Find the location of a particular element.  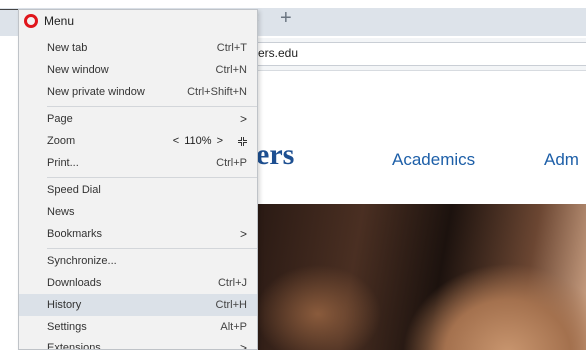

menu-item-page: Page > is located at coordinates (138, 119).